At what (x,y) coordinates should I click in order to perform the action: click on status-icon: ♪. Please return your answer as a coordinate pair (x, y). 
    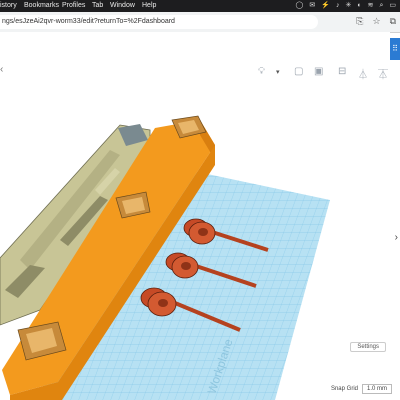
    Looking at the image, I should click on (338, 6).